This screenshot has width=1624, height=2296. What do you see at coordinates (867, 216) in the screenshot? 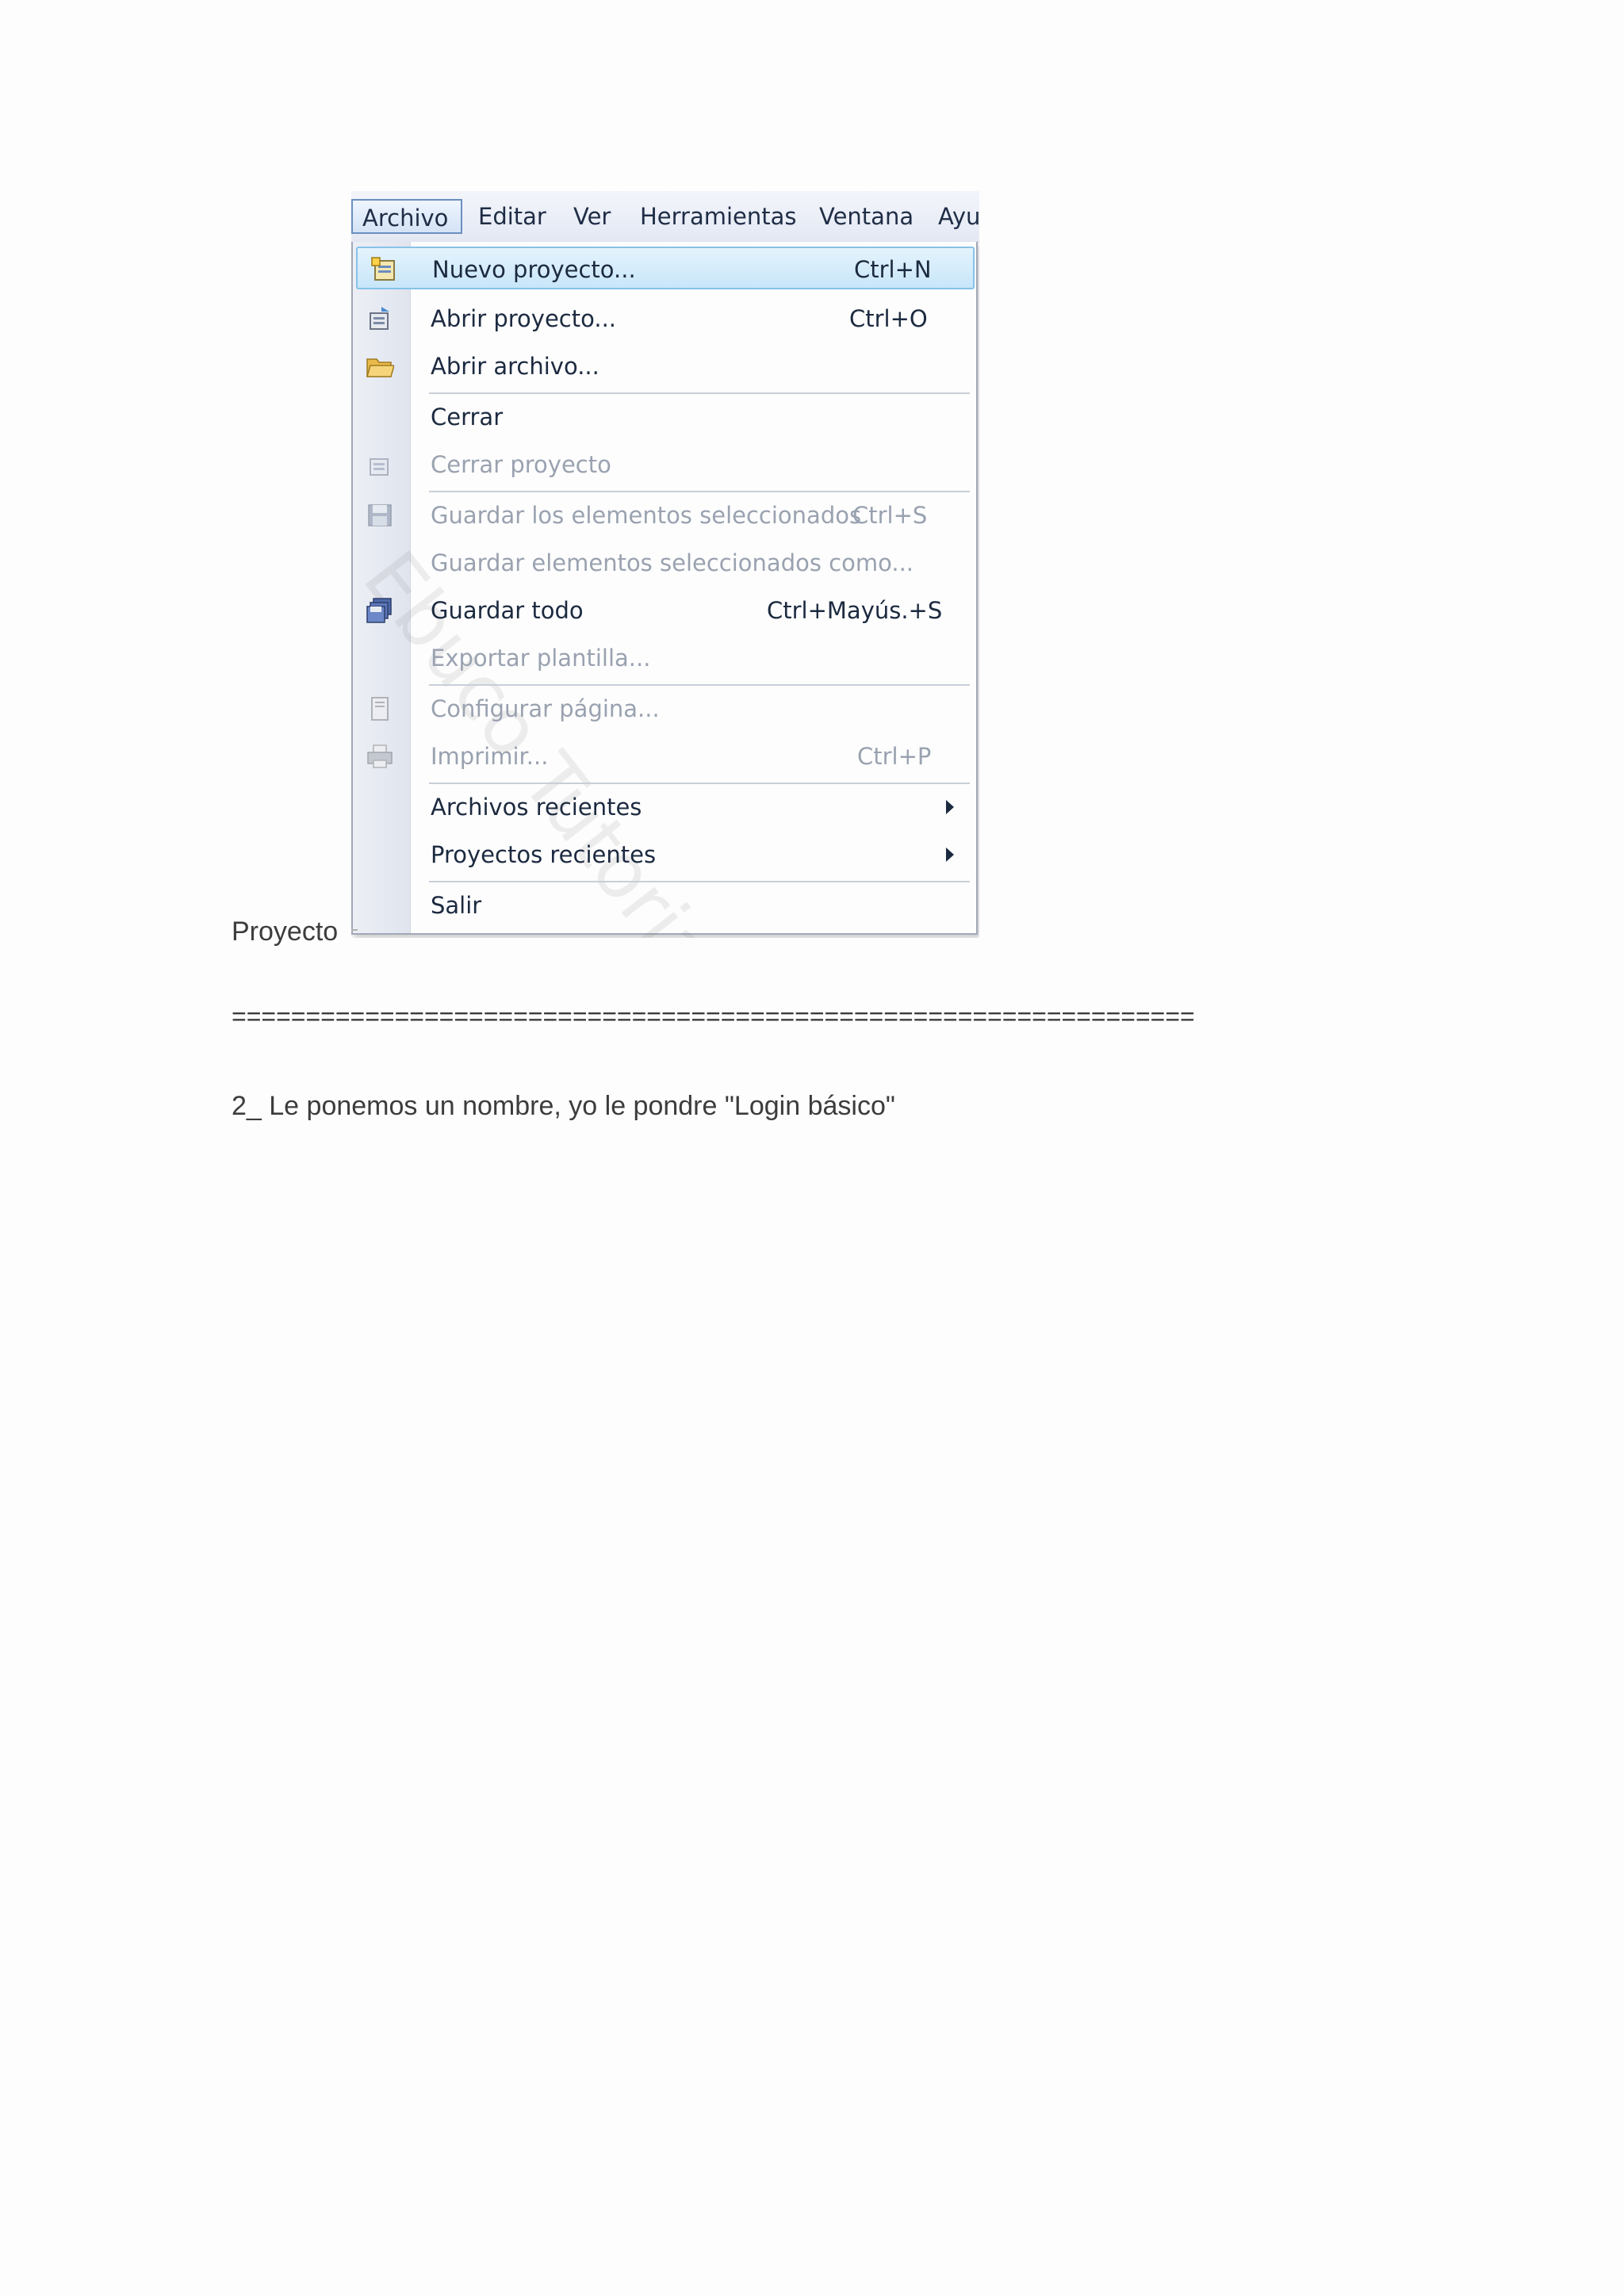
I see `menu-ventana: Ventana` at bounding box center [867, 216].